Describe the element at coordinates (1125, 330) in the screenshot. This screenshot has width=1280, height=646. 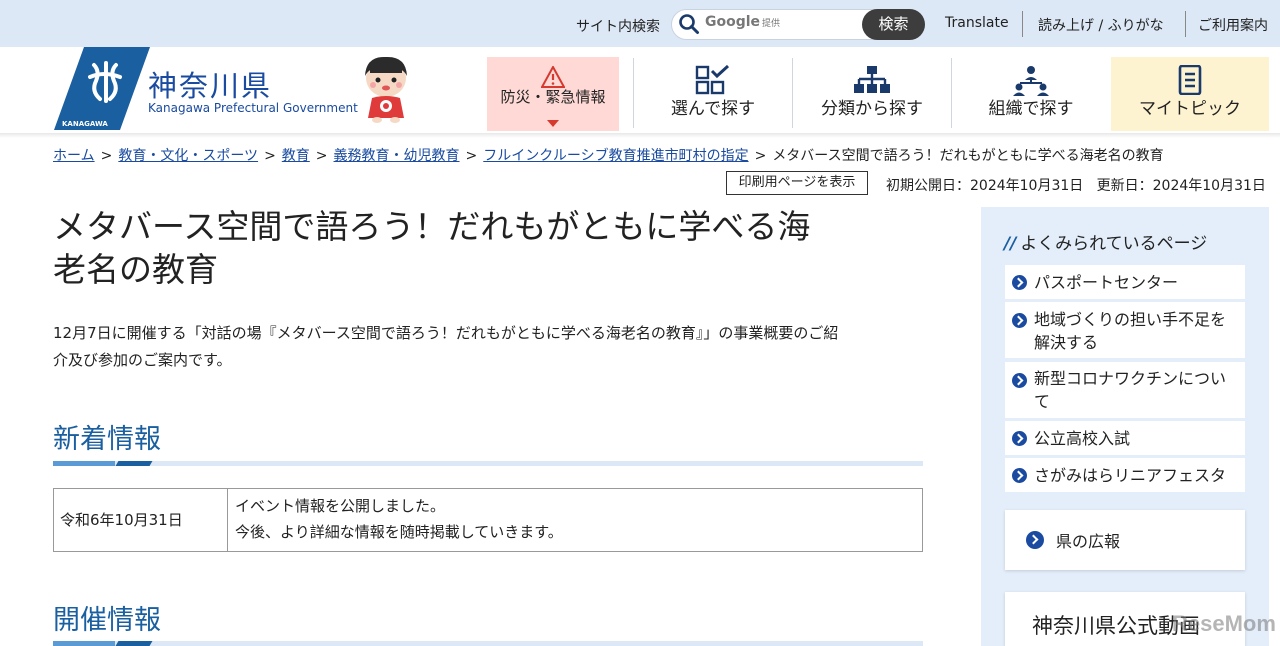
I see `sidebar-item-community: 地域づくりの担い手不足を 解決する` at that location.